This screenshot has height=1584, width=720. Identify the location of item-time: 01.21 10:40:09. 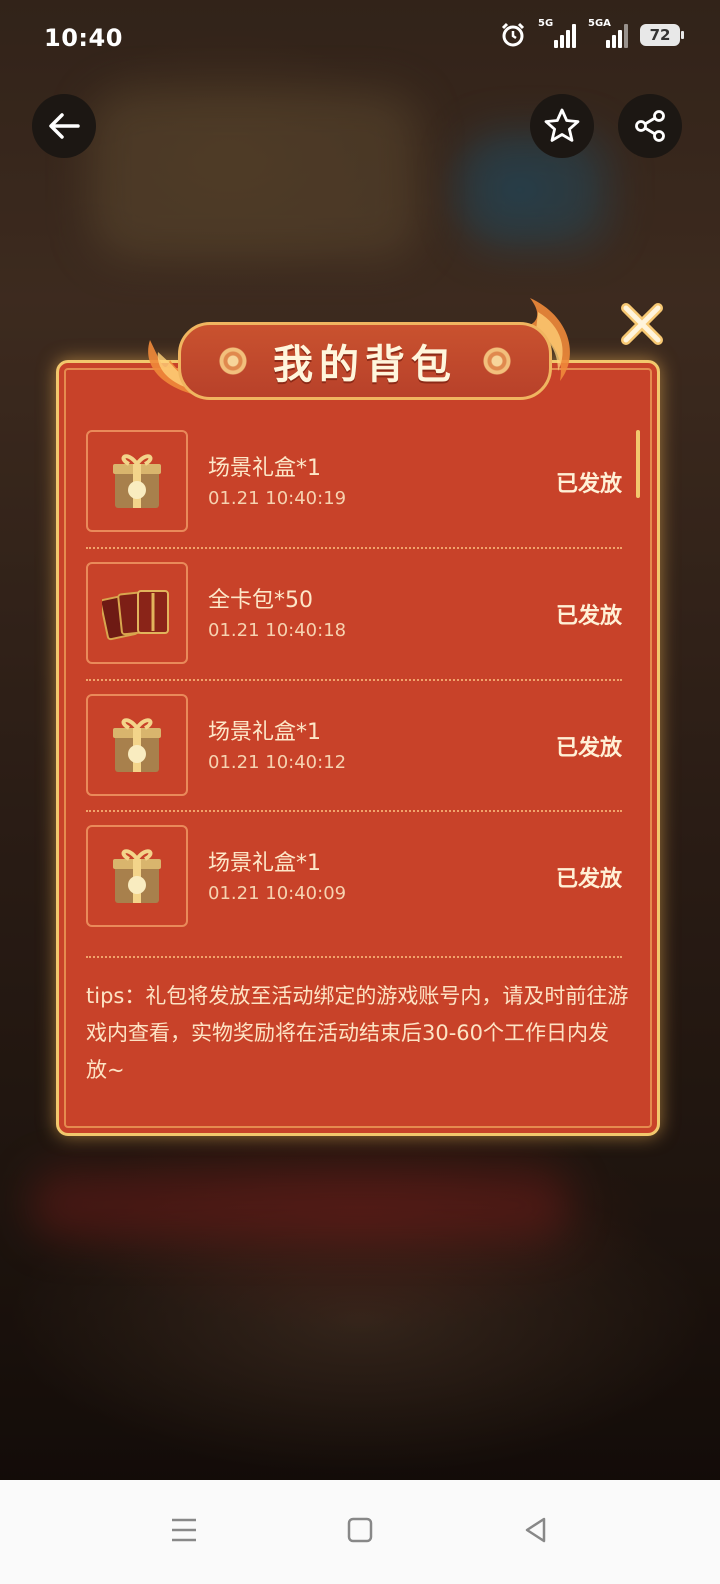
(277, 893).